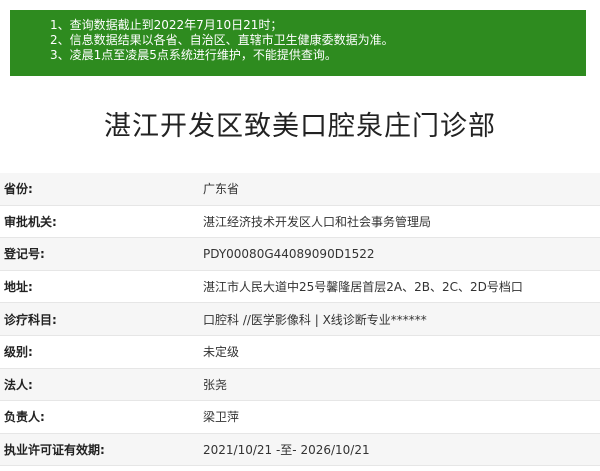 This screenshot has height=471, width=600. What do you see at coordinates (315, 319) in the screenshot?
I see `row-value: 口腔科 //医学影像科 | X线诊断专业******` at bounding box center [315, 319].